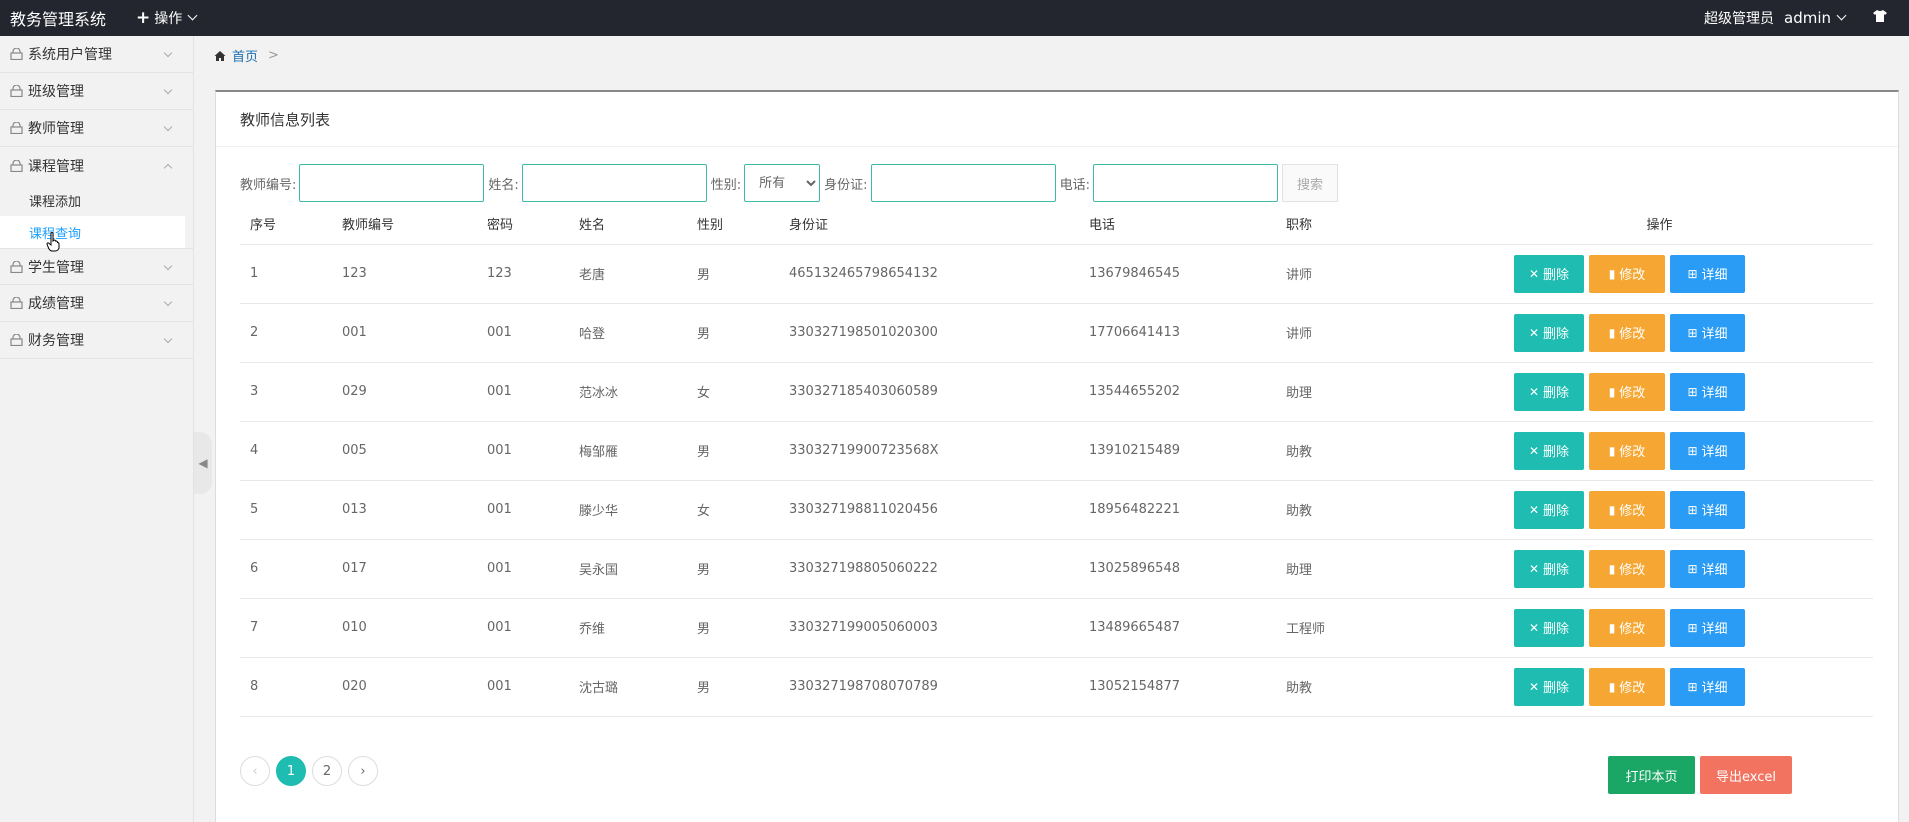  I want to click on app-title: 教务管理系统, so click(58, 19).